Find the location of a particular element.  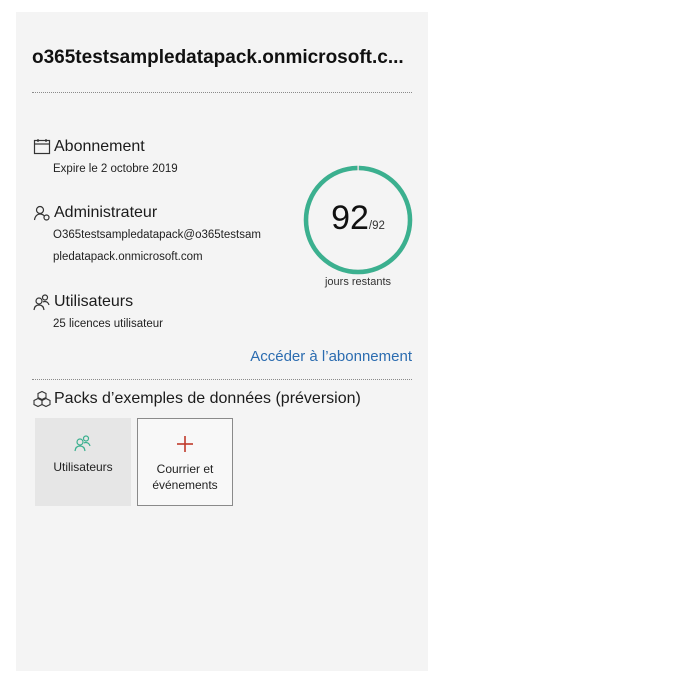

users-licenses: 25 licences utilisateur is located at coordinates (108, 324).